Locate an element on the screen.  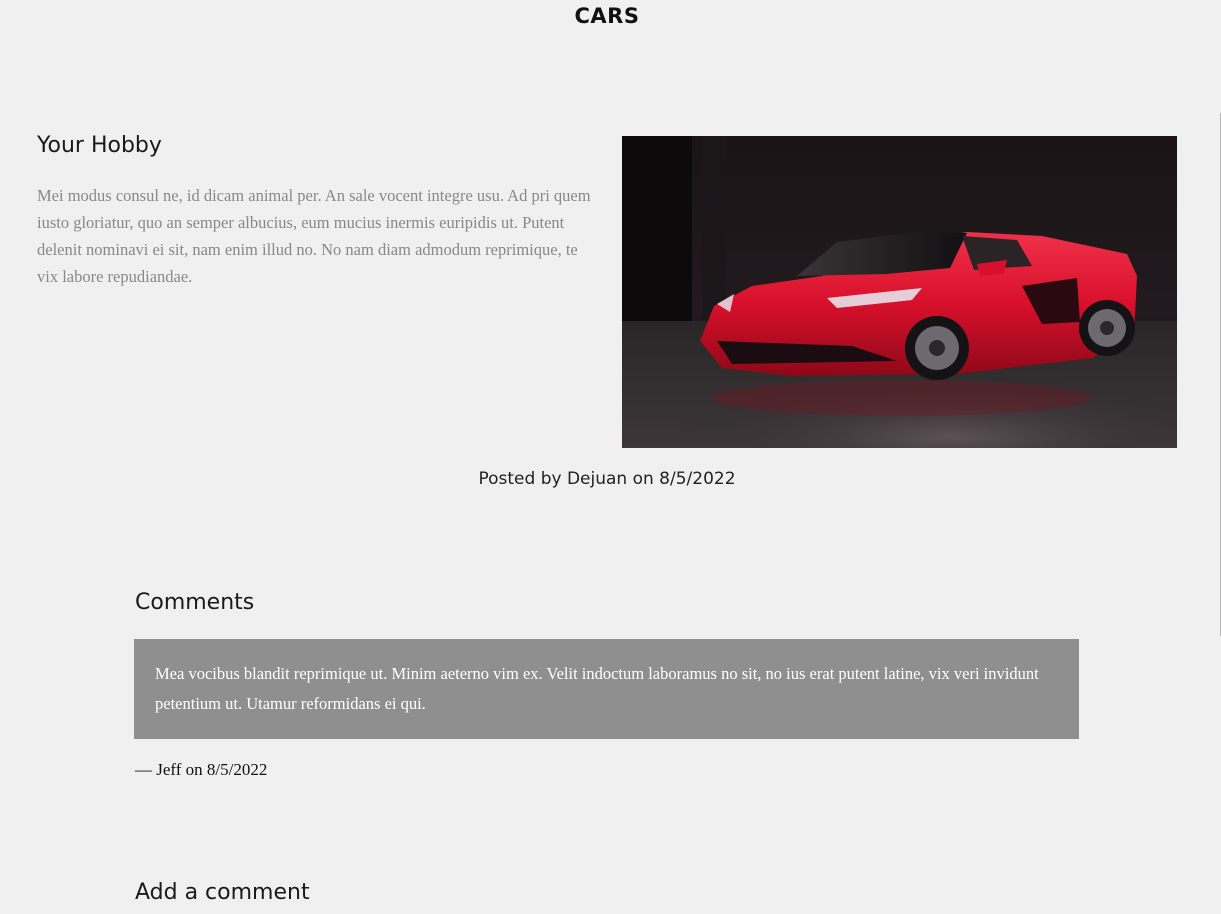
post-title: Your Hobby is located at coordinates (99, 145).